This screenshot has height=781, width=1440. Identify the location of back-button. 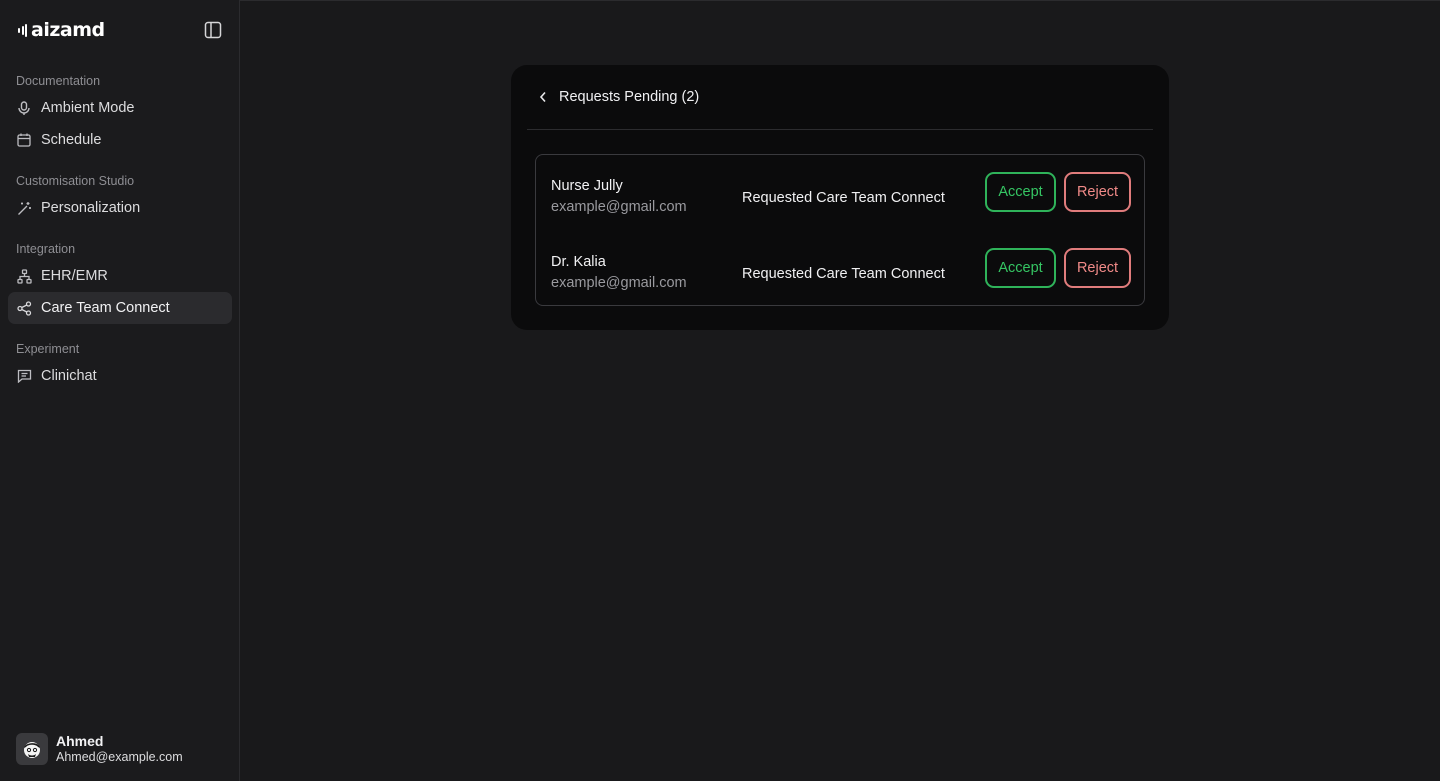
(543, 97).